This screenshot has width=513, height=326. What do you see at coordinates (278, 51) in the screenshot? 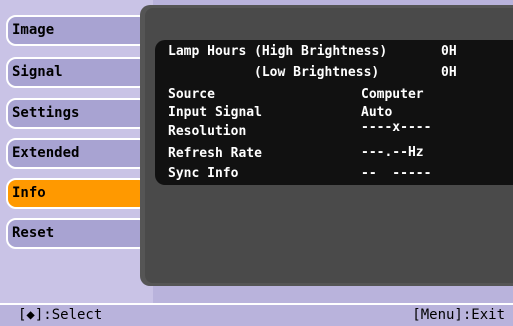
I see `lamp-hours-high-label: Lamp Hours (High Brightness)` at bounding box center [278, 51].